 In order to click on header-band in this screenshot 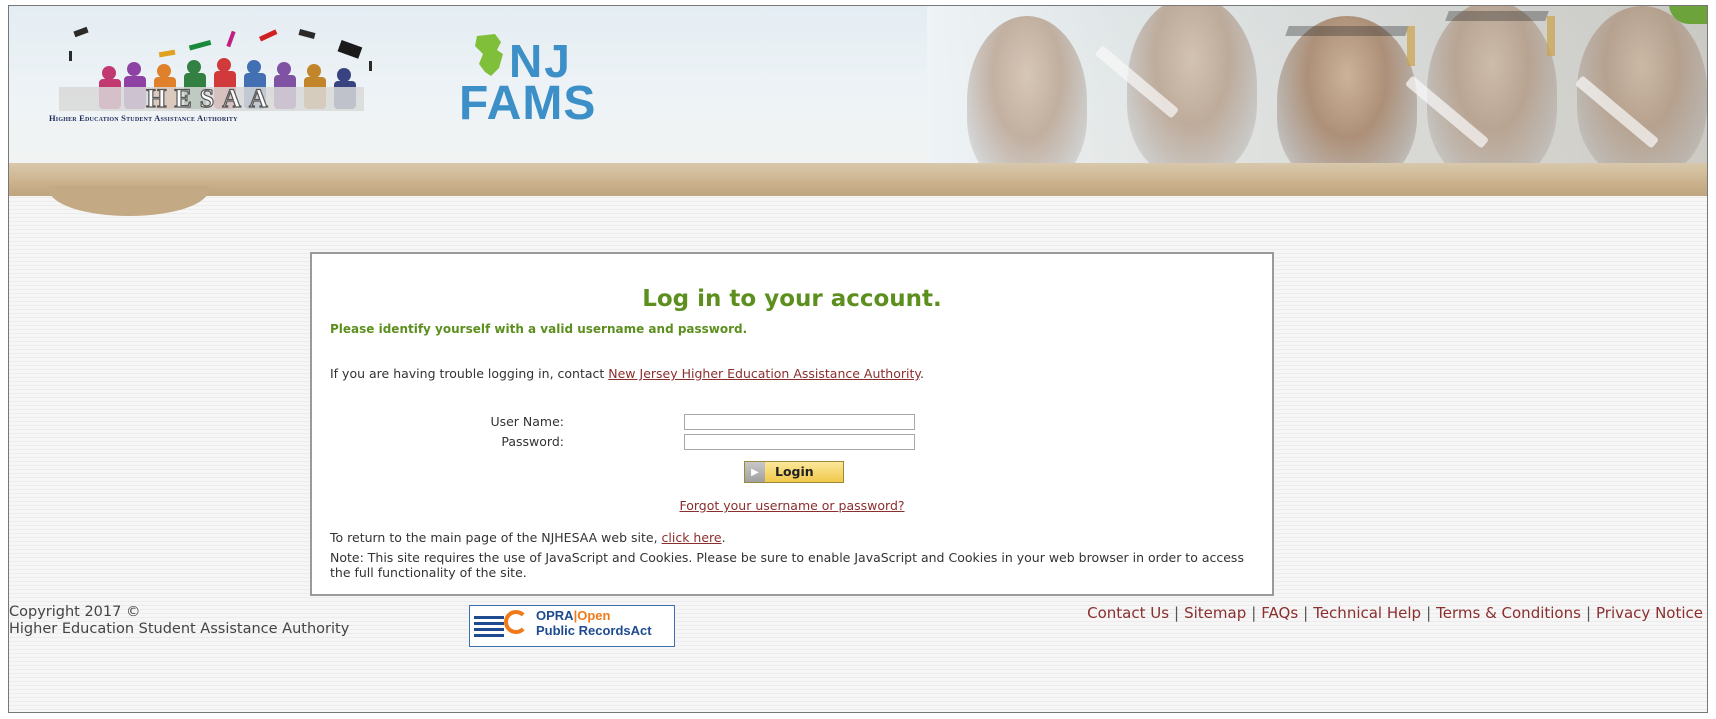, I will do `click(858, 179)`.